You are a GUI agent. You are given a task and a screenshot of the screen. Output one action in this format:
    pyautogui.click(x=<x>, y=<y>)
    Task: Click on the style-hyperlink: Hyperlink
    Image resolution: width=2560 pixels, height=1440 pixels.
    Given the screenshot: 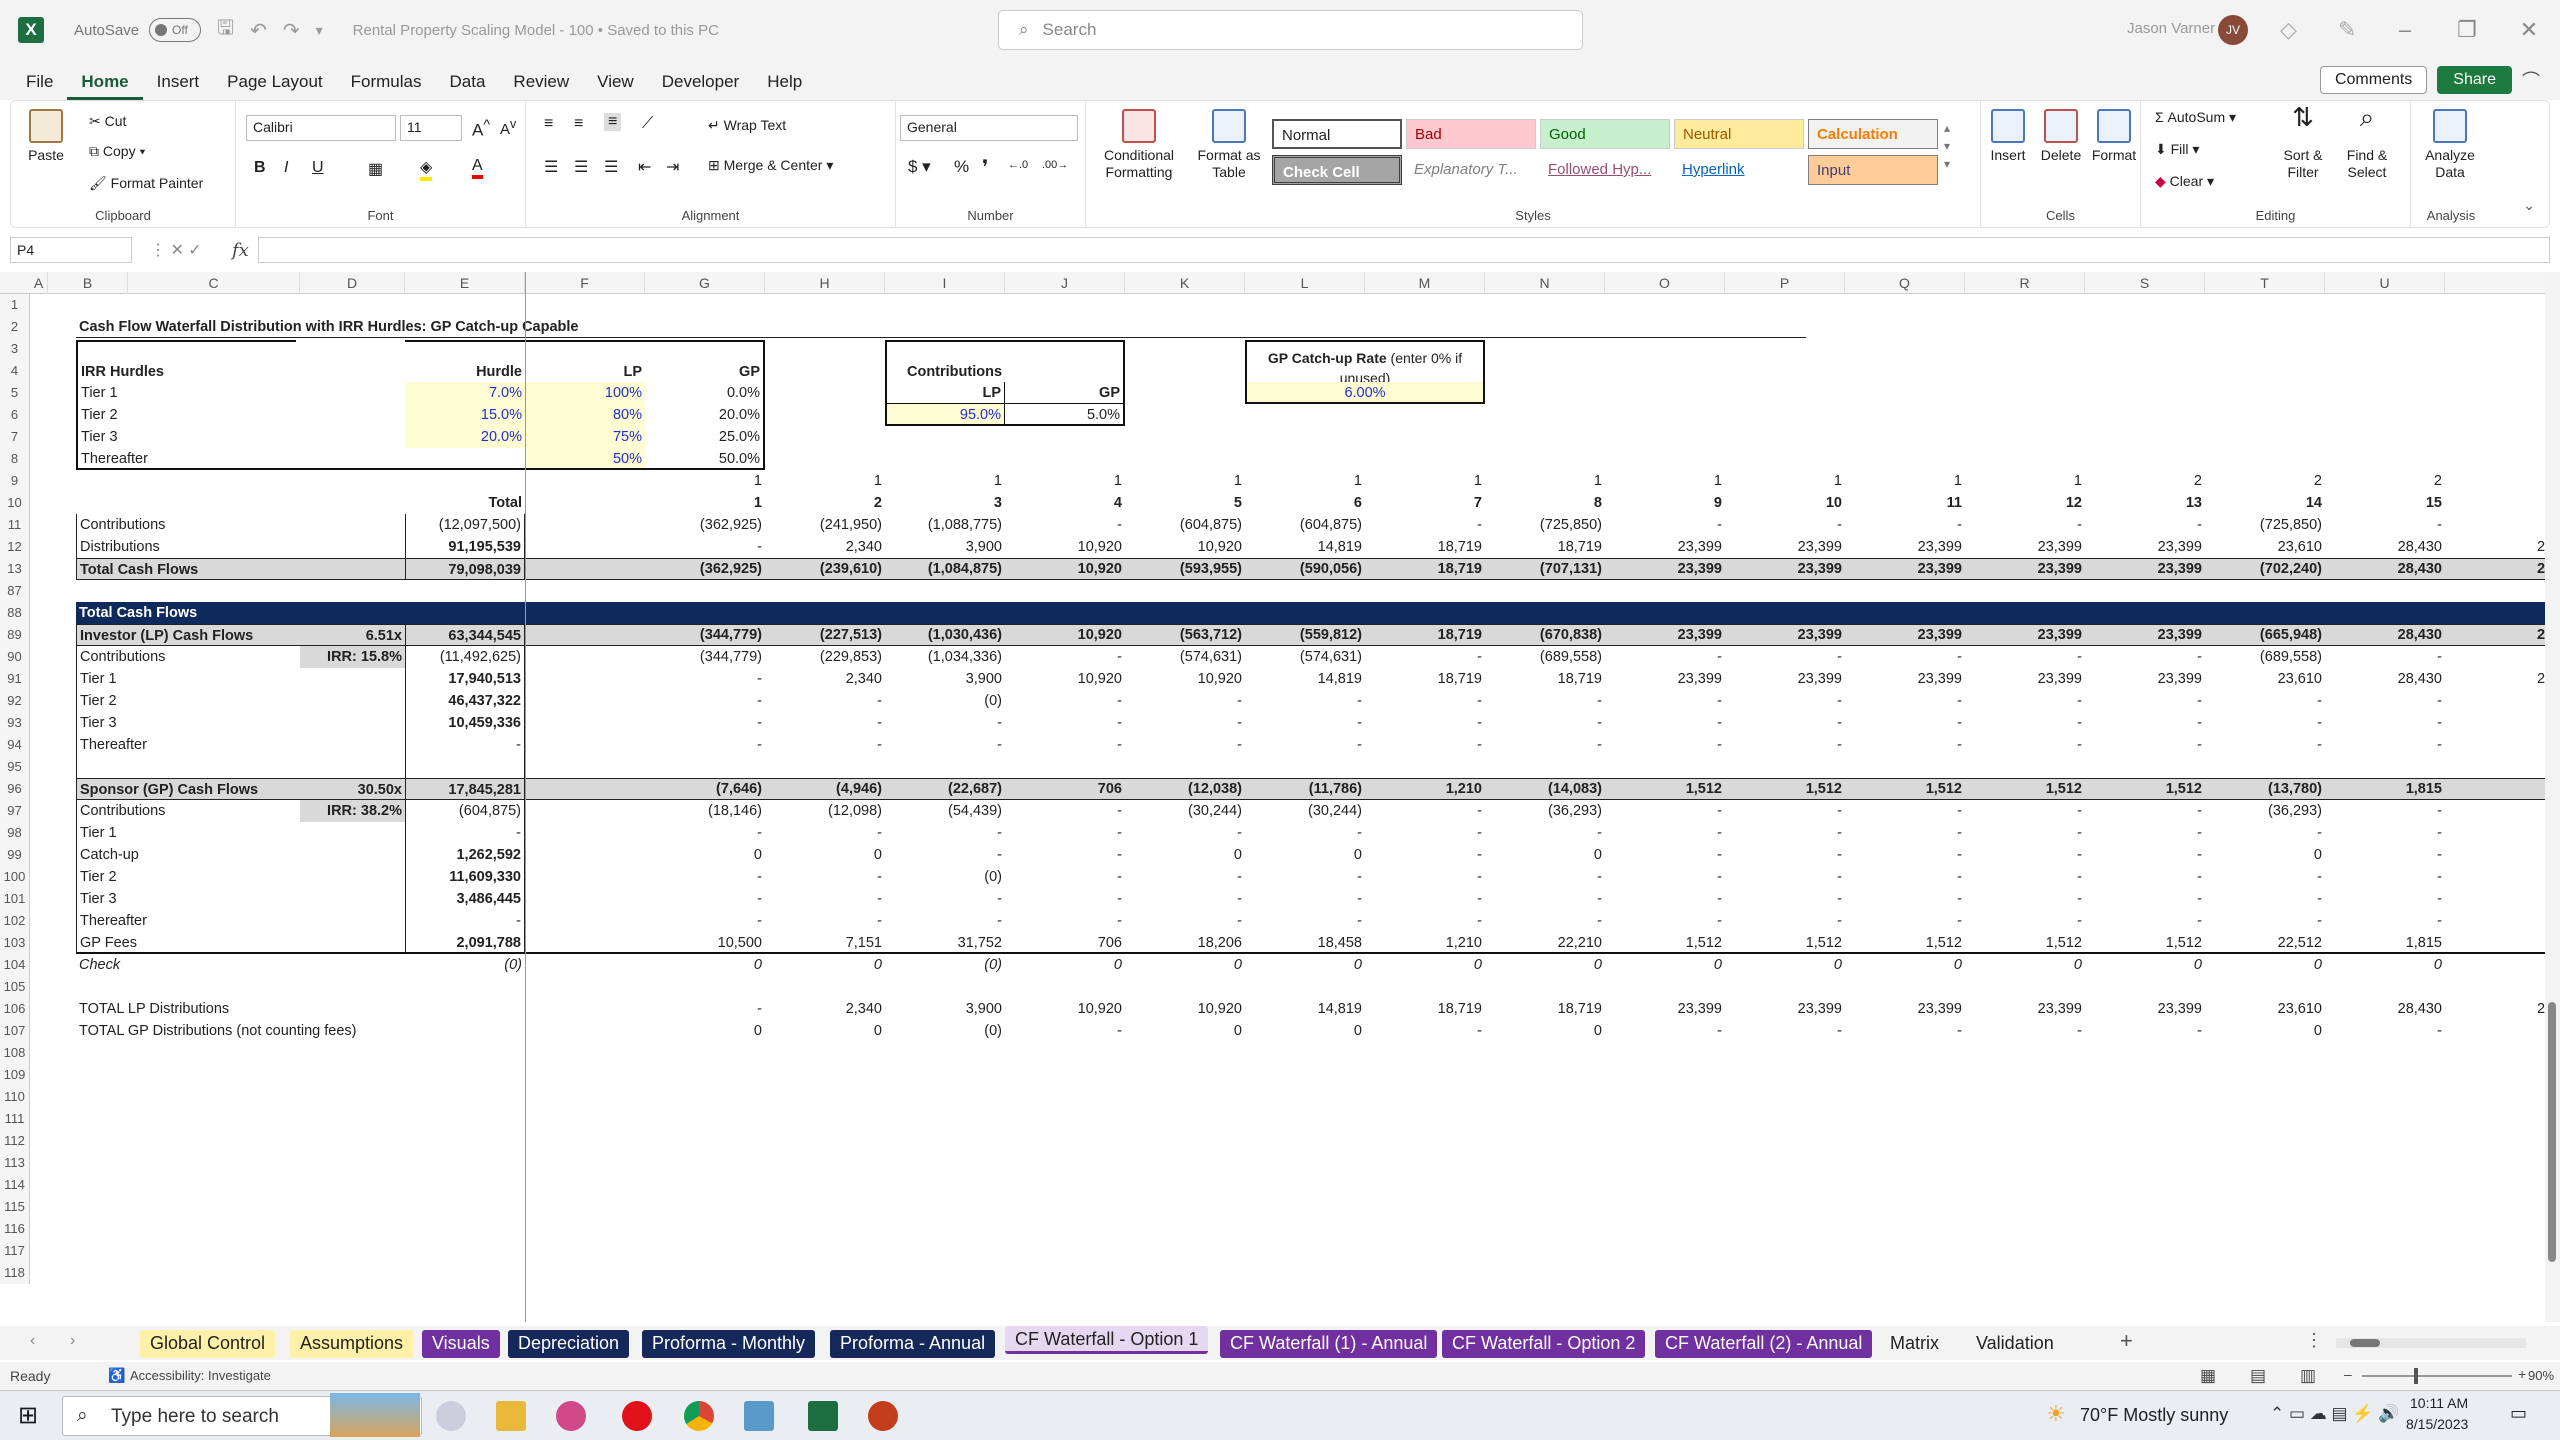 What is the action you would take?
    pyautogui.click(x=1739, y=170)
    